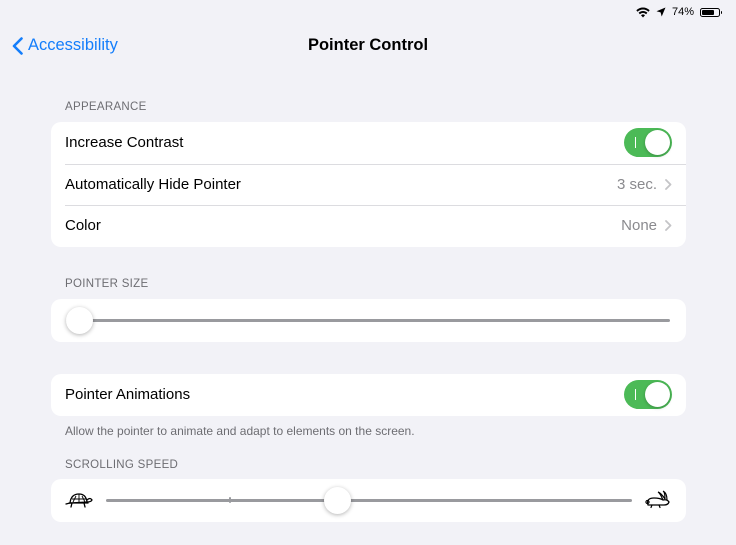 The image size is (736, 545). What do you see at coordinates (636, 184) in the screenshot?
I see `auto-hide-pointer-value: 3 sec.` at bounding box center [636, 184].